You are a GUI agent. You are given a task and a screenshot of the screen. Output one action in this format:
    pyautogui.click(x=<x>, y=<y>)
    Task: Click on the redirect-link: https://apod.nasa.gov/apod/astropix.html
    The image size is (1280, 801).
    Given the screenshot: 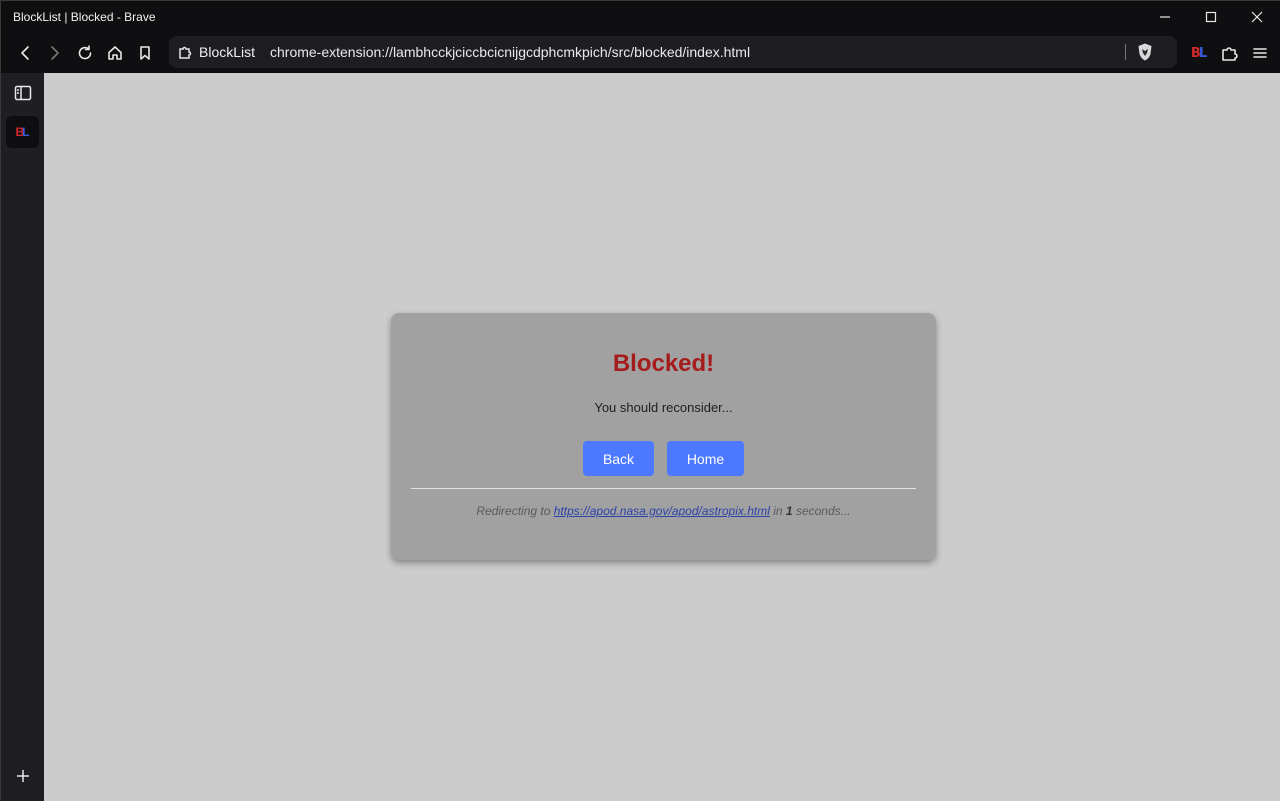 What is the action you would take?
    pyautogui.click(x=662, y=511)
    